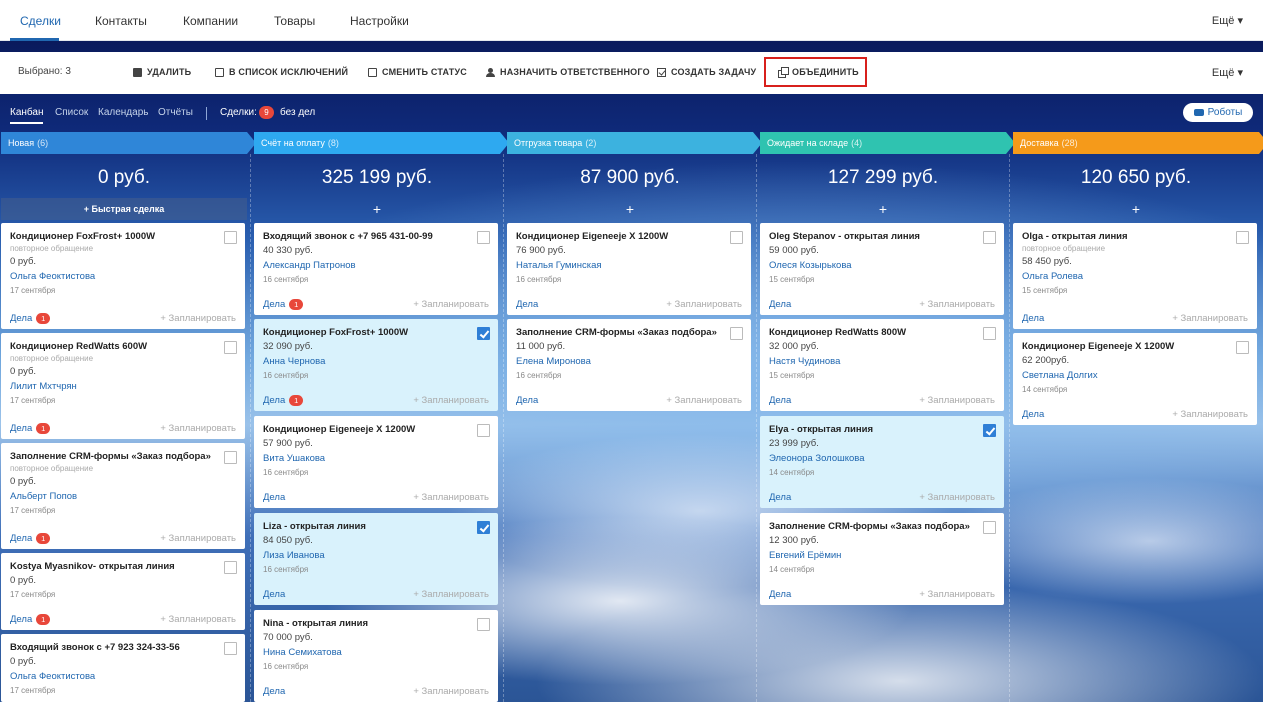 The image size is (1263, 702). I want to click on deal-contact-link: Елена Миронова, so click(629, 361).